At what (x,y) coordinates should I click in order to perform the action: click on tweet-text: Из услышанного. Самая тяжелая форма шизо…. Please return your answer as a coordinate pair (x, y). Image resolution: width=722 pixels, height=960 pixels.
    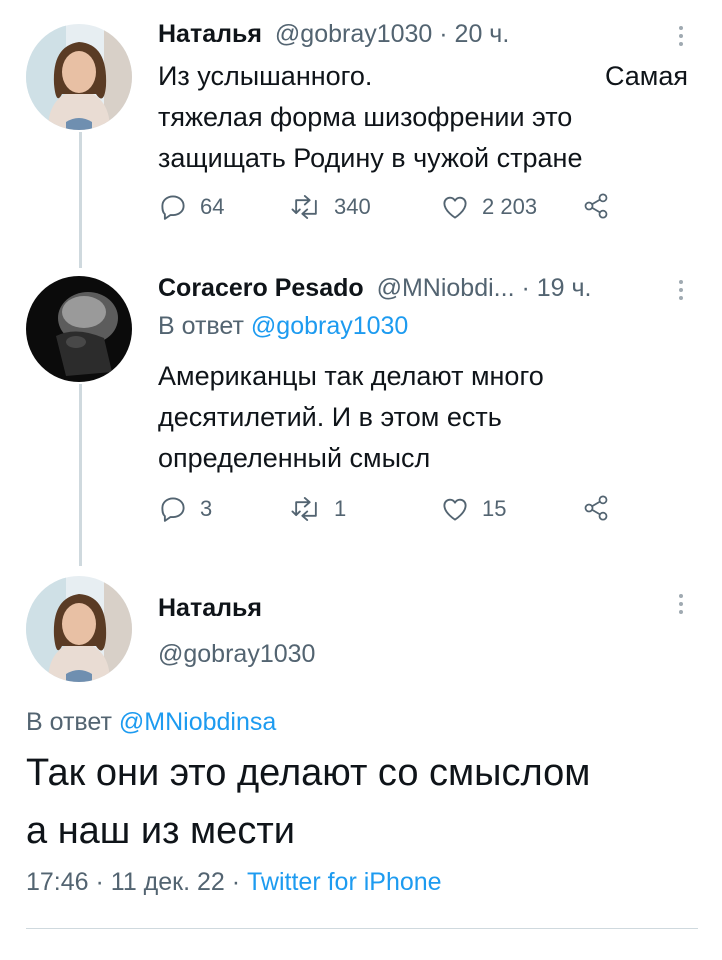
    Looking at the image, I should click on (423, 117).